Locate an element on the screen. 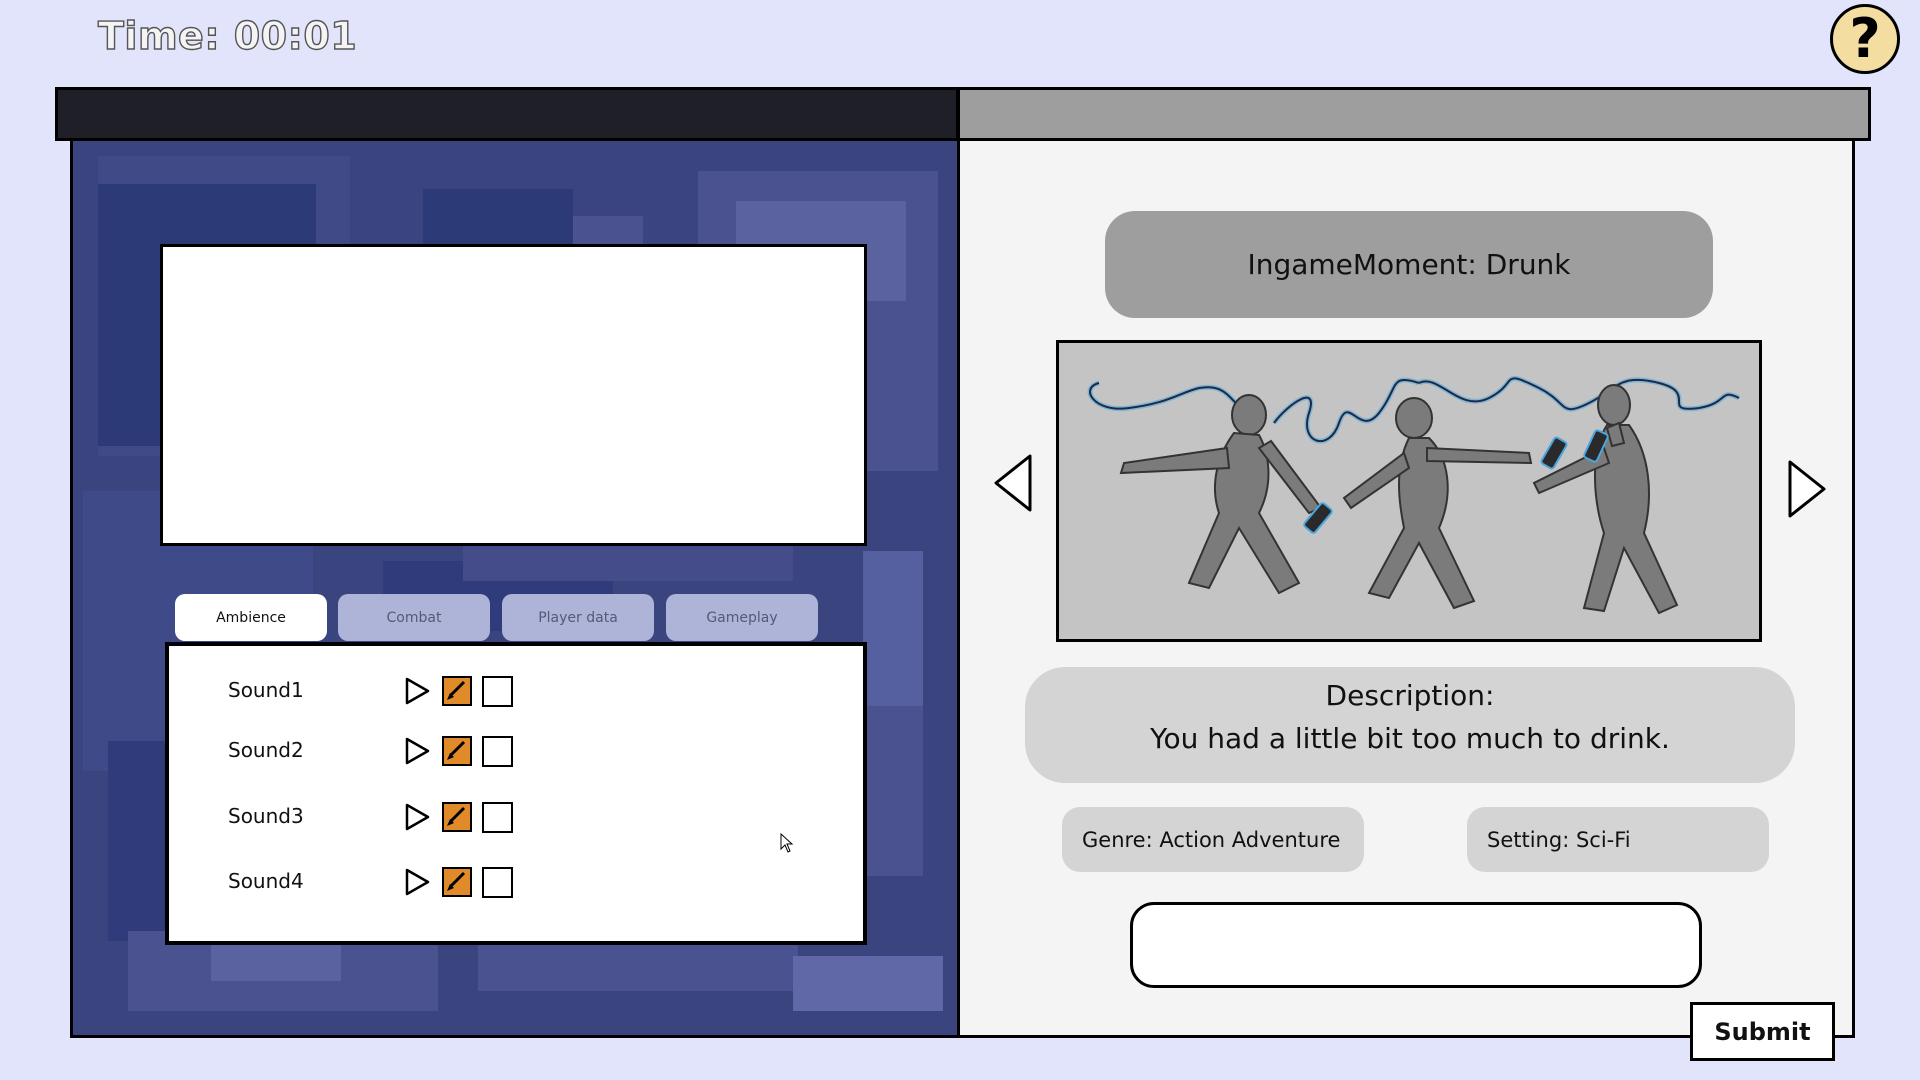 Image resolution: width=1920 pixels, height=1080 pixels. drunk-figures-illustration is located at coordinates (1409, 491).